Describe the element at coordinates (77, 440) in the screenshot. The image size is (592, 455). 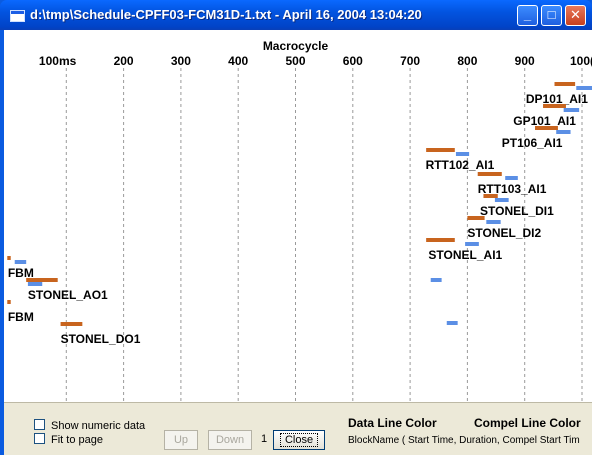
I see `fit-to-page-label: Fit to page` at that location.